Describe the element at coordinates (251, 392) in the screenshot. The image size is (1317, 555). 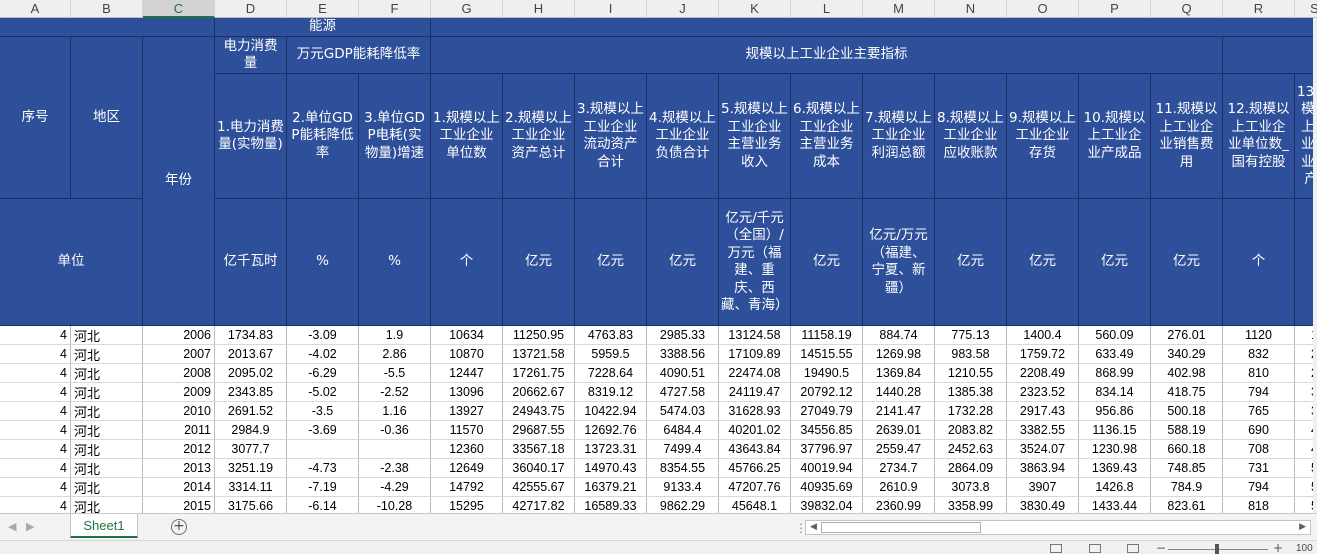
I see `table-cell: 2343.85` at that location.